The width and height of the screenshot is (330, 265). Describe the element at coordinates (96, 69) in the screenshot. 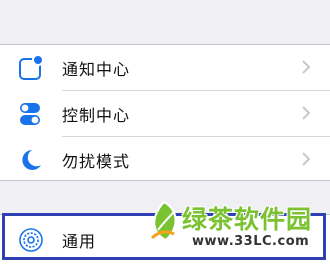

I see `settings-row-label: 通知中心` at that location.